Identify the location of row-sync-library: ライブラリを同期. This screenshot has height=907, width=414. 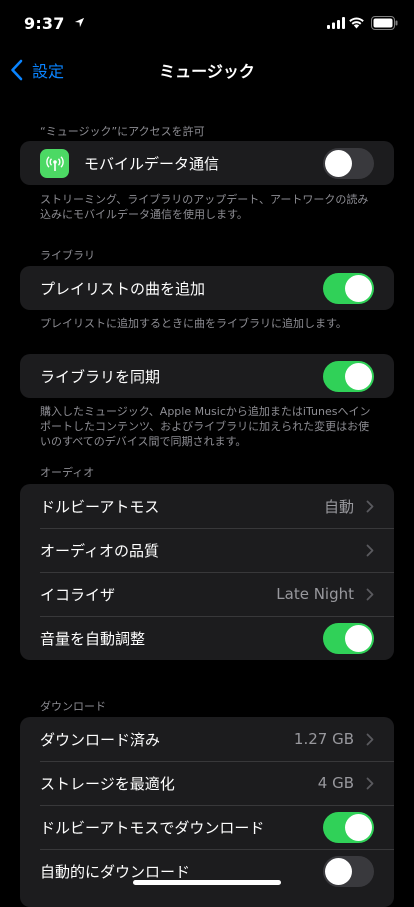
(207, 376).